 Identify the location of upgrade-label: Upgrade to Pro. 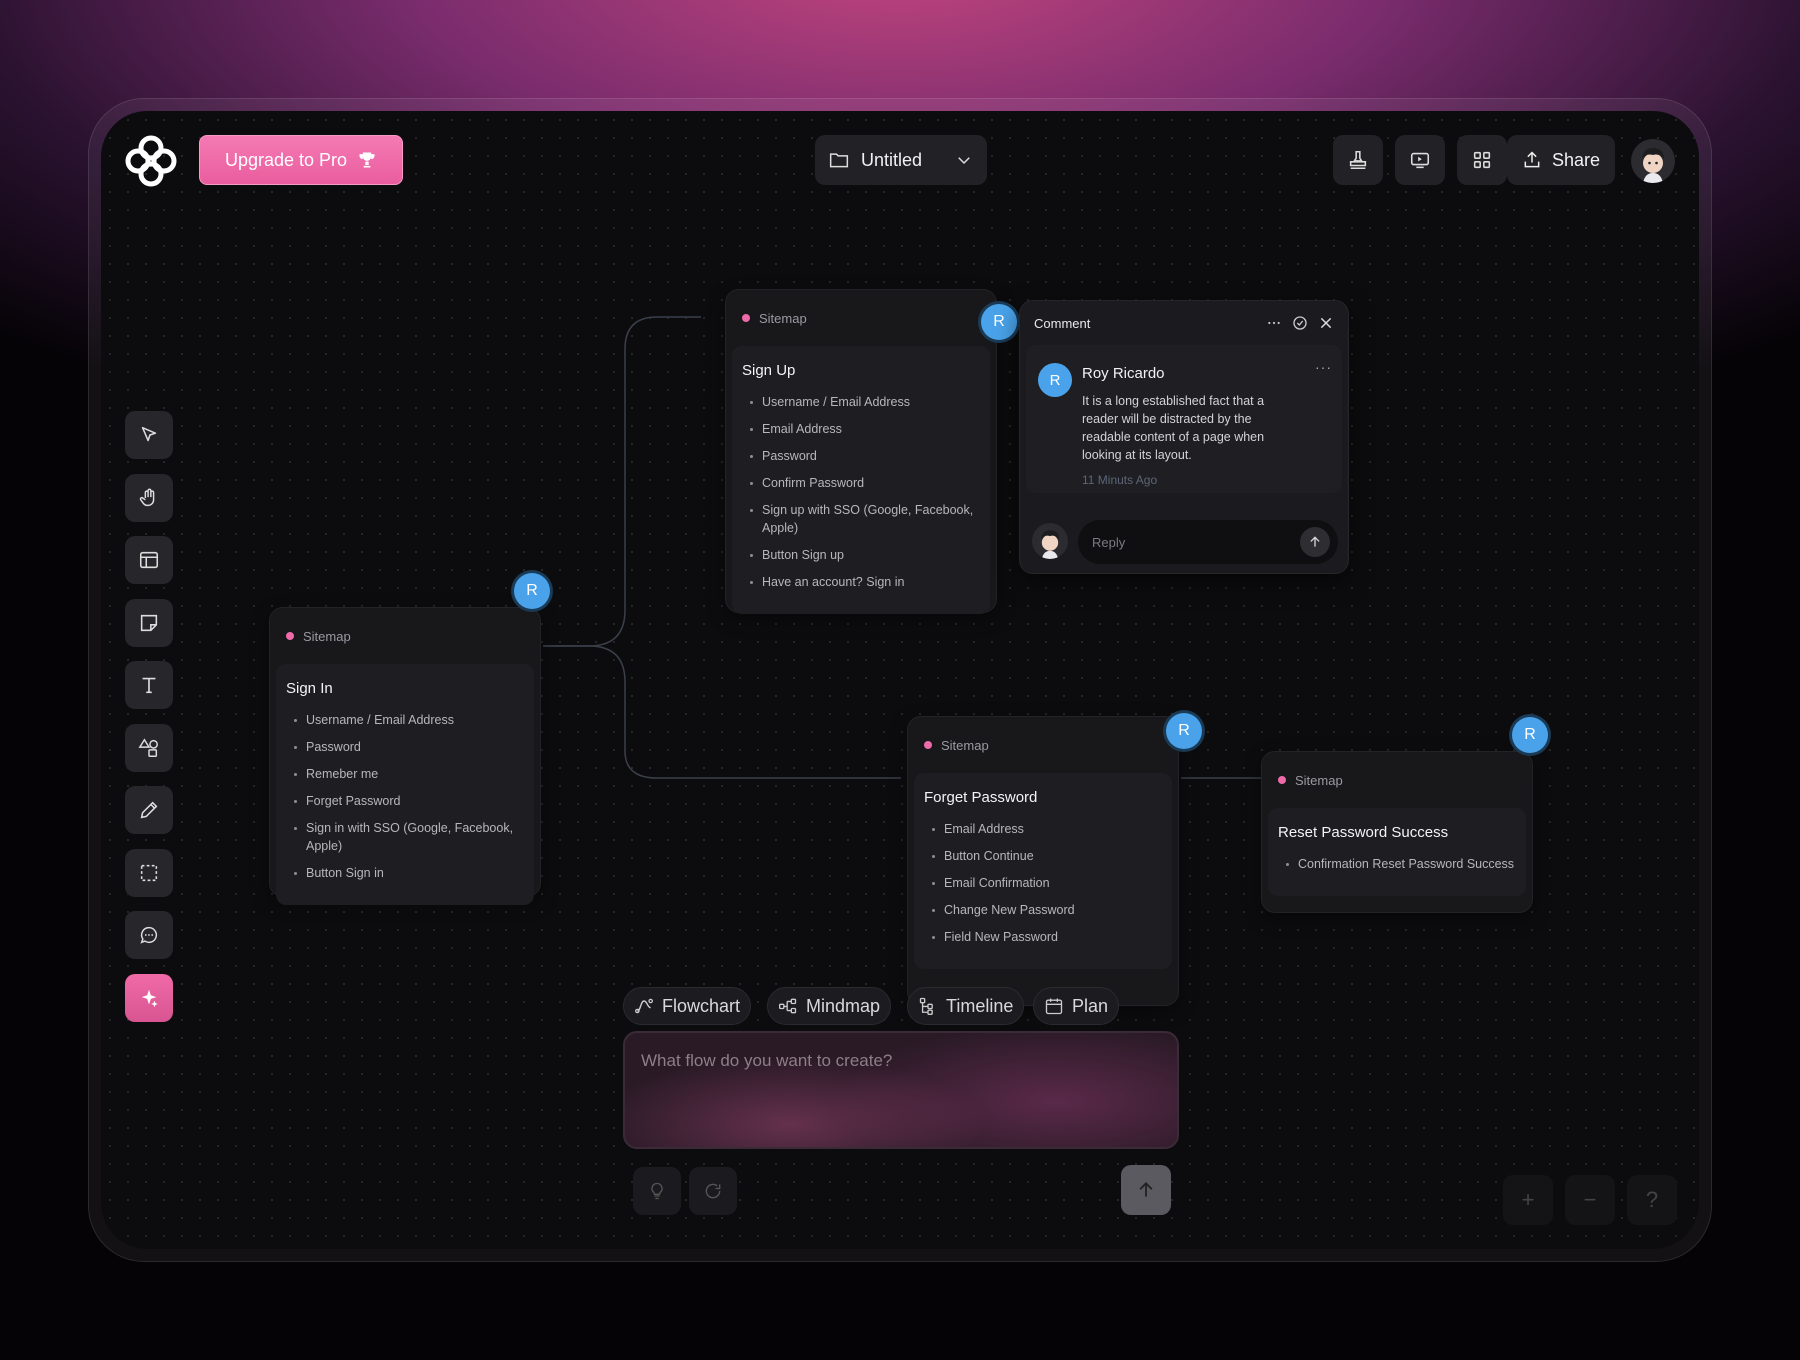
(286, 159).